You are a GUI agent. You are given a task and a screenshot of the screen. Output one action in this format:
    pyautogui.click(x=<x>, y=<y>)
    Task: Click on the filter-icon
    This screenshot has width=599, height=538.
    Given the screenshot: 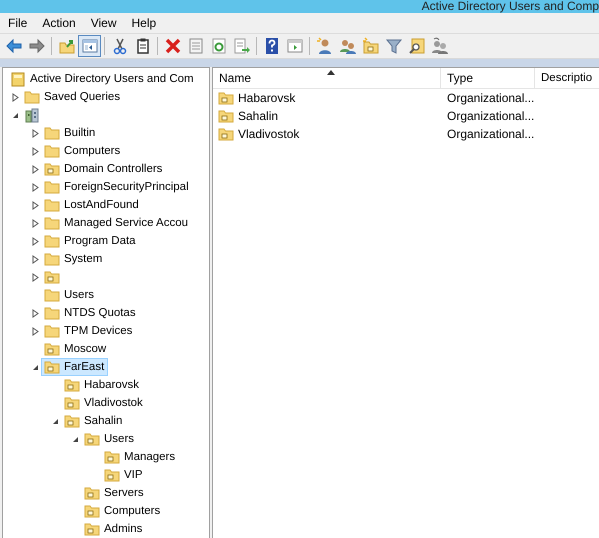 What is the action you would take?
    pyautogui.click(x=393, y=46)
    